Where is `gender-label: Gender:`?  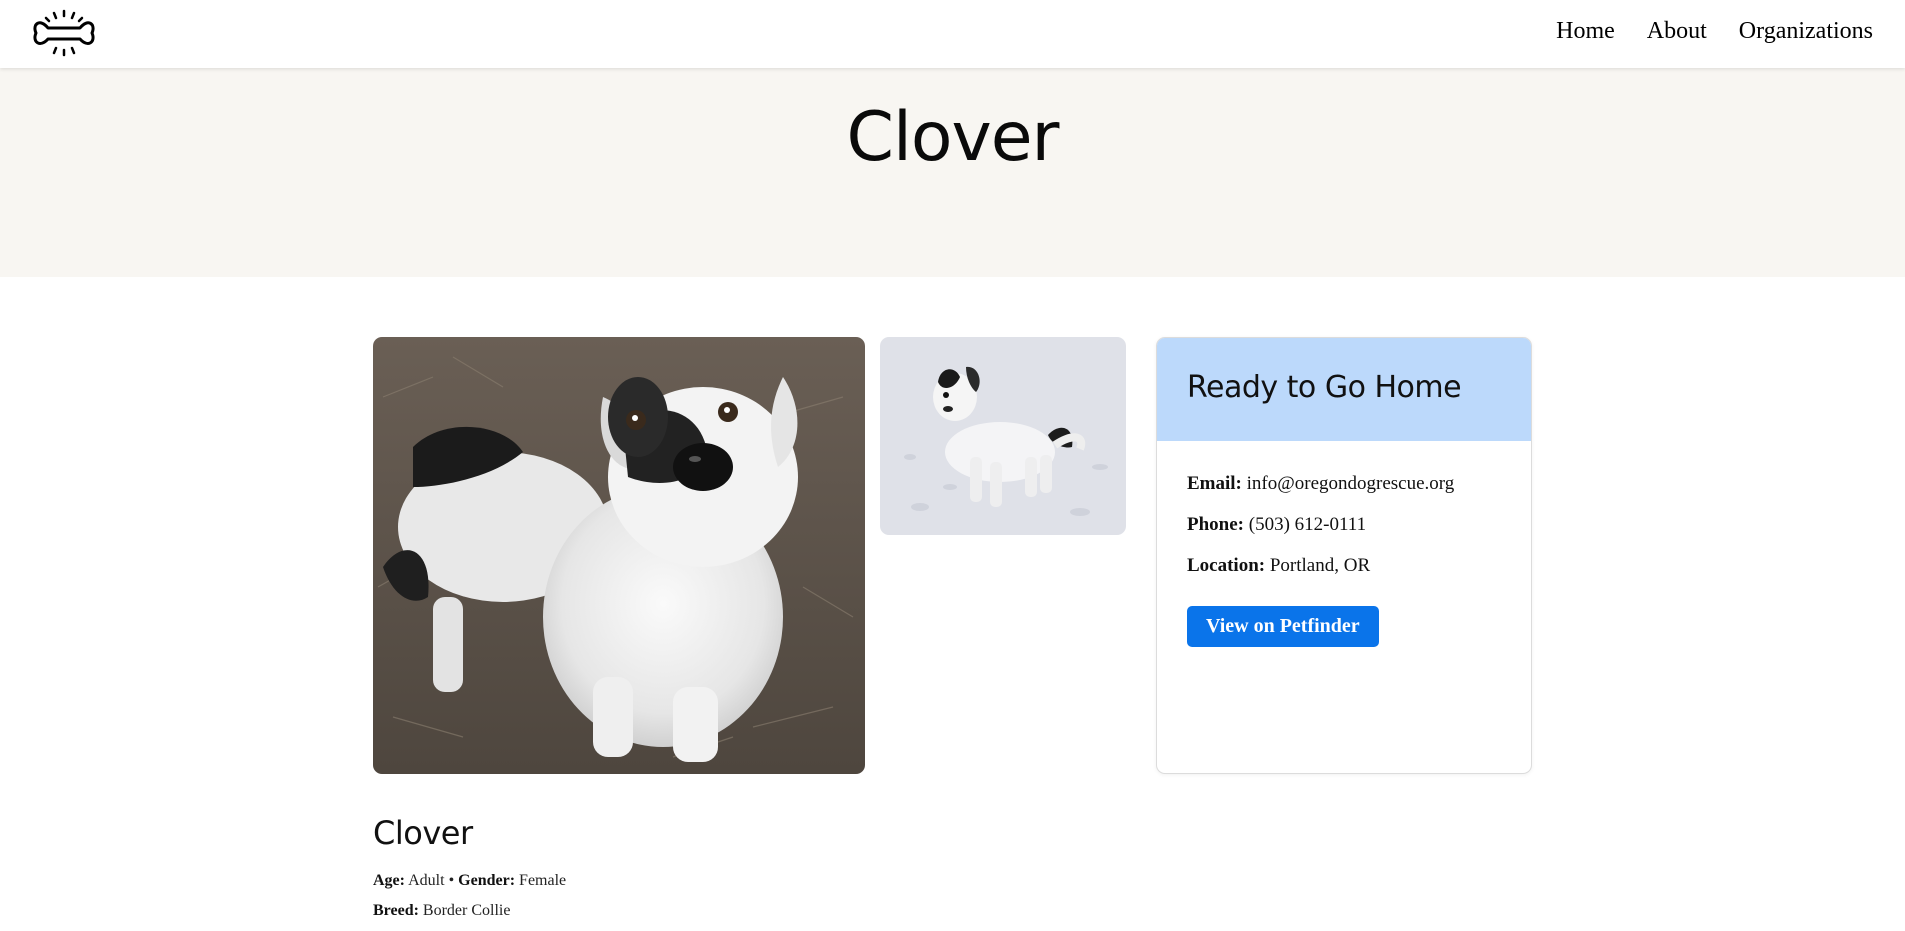 gender-label: Gender: is located at coordinates (487, 880).